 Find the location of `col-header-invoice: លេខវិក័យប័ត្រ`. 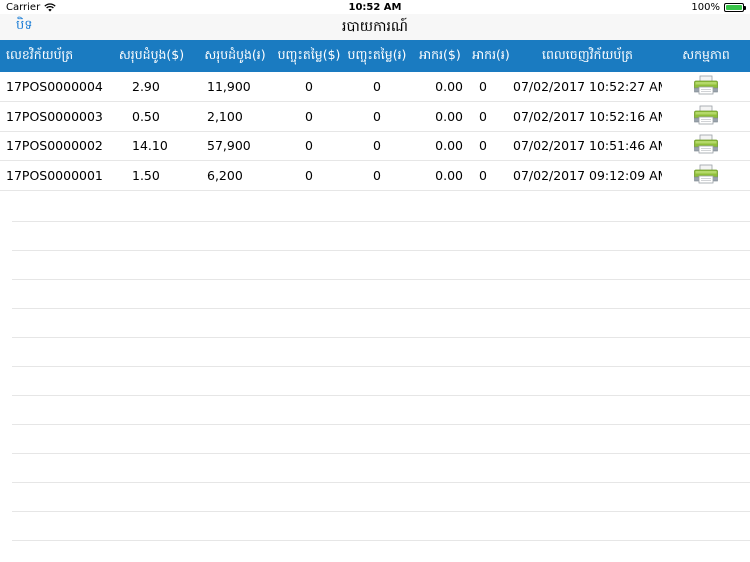

col-header-invoice: លេខវិក័យប័ត្រ is located at coordinates (54, 56).